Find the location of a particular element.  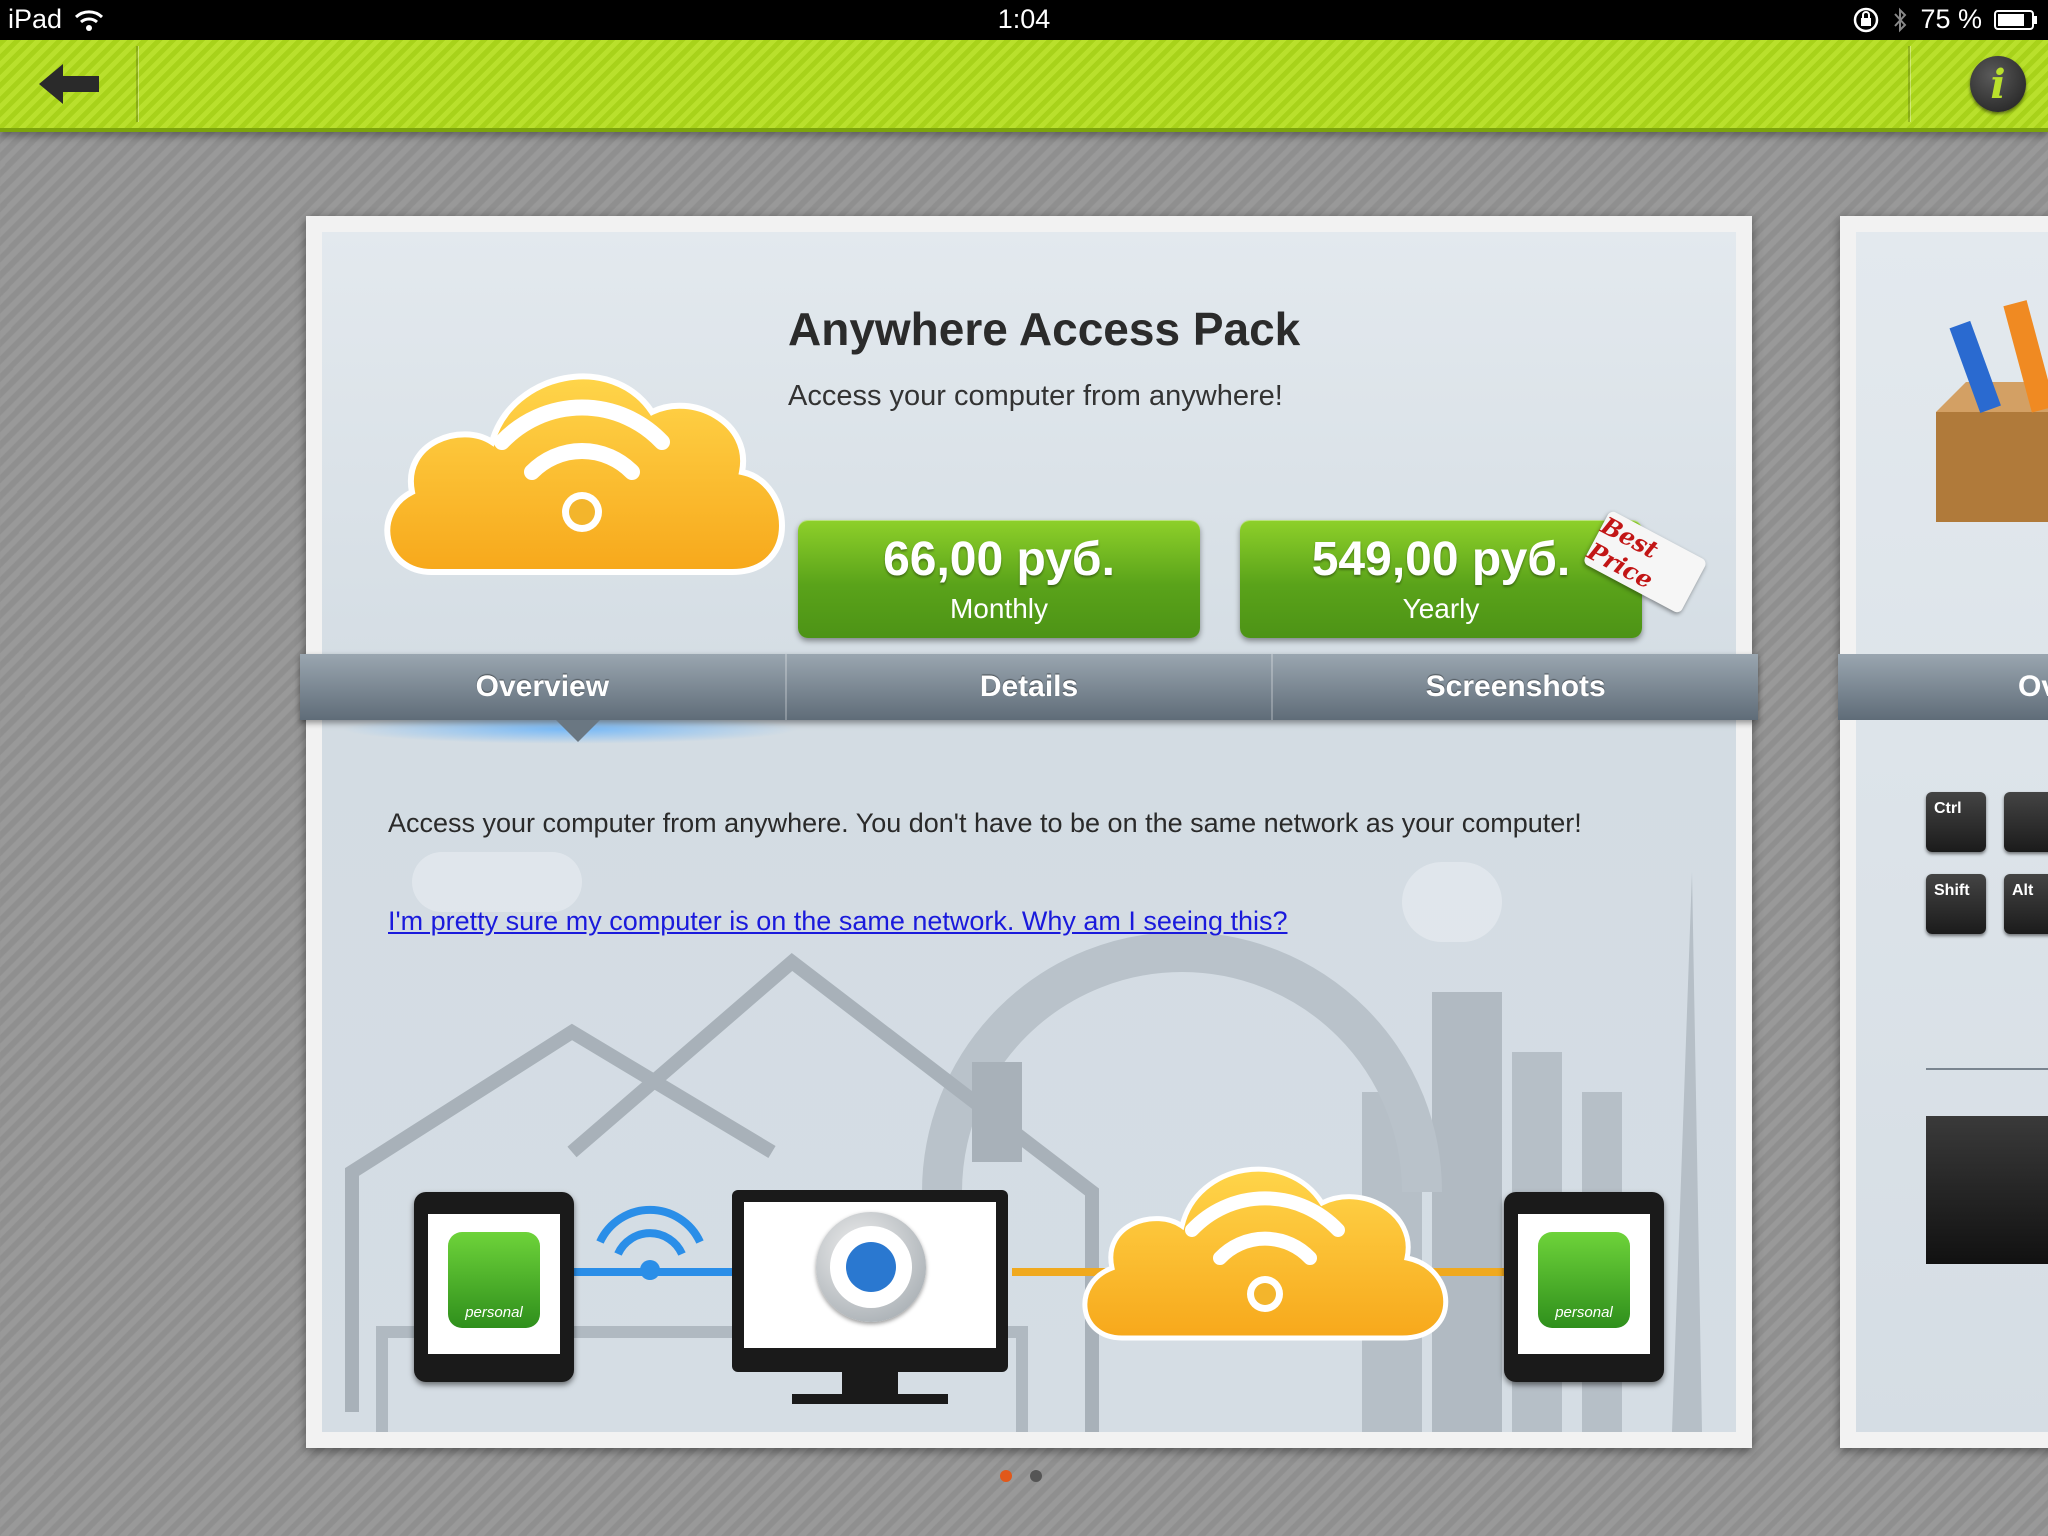

right-tablet: personal is located at coordinates (1584, 1287).